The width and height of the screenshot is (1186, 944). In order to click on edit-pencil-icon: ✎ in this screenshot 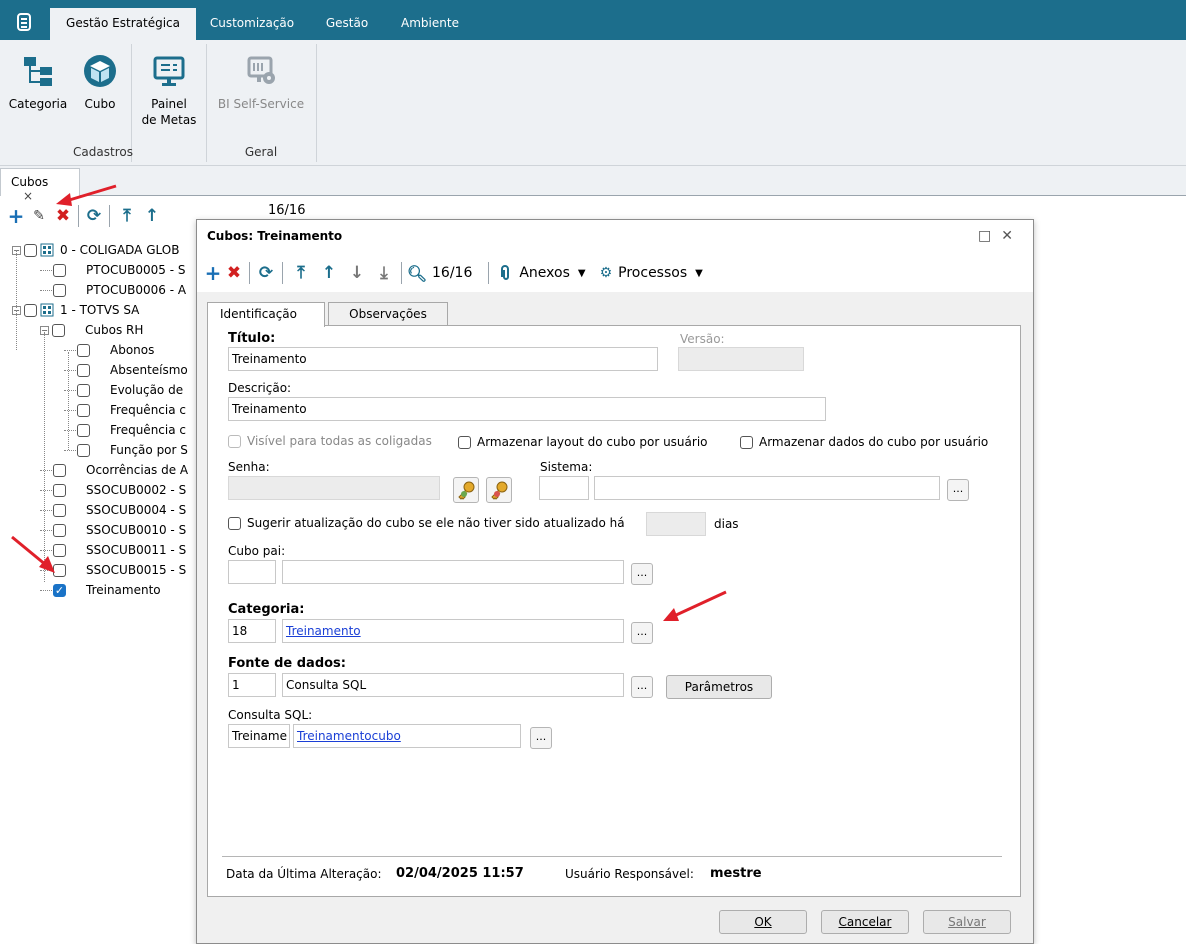, I will do `click(39, 216)`.